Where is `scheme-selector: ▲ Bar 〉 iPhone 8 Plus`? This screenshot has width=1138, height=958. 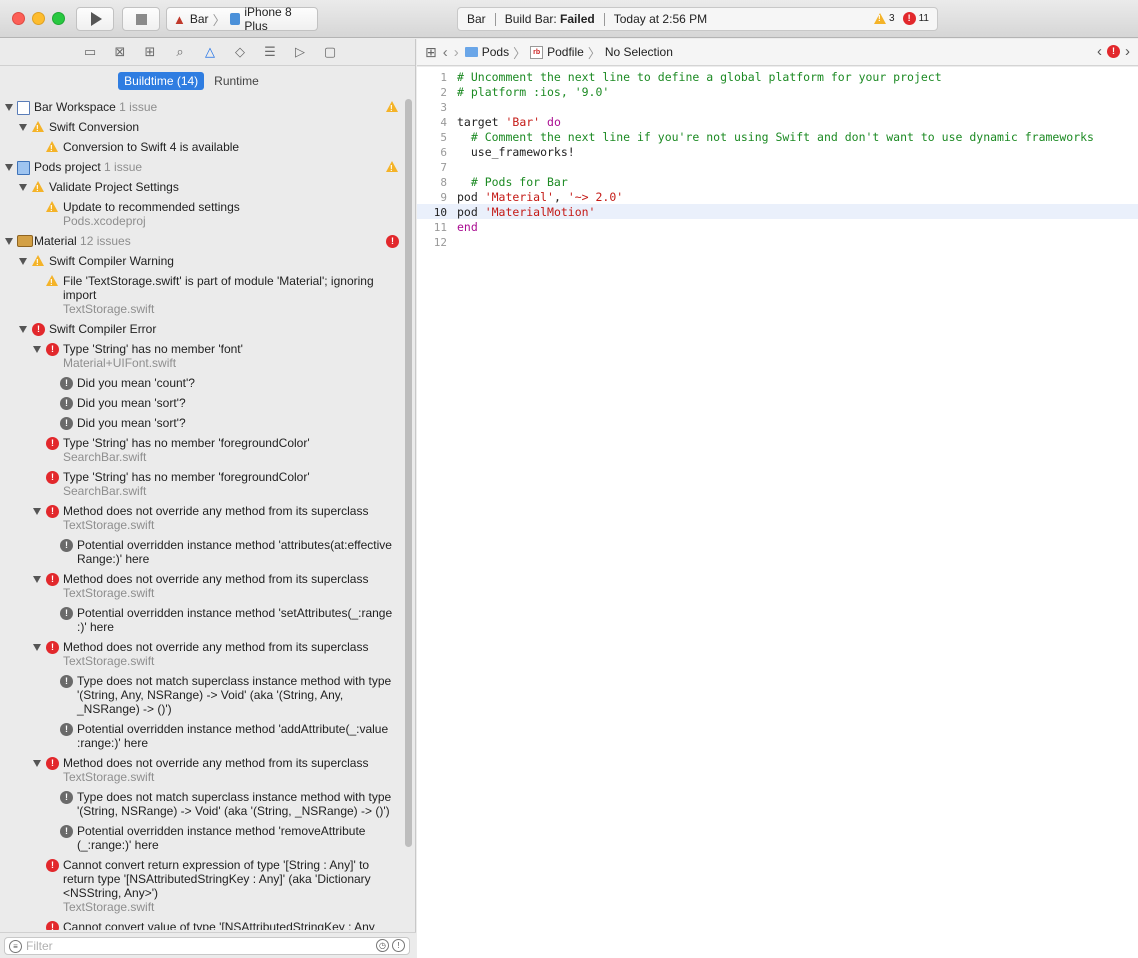
scheme-selector: ▲ Bar 〉 iPhone 8 Plus is located at coordinates (242, 19).